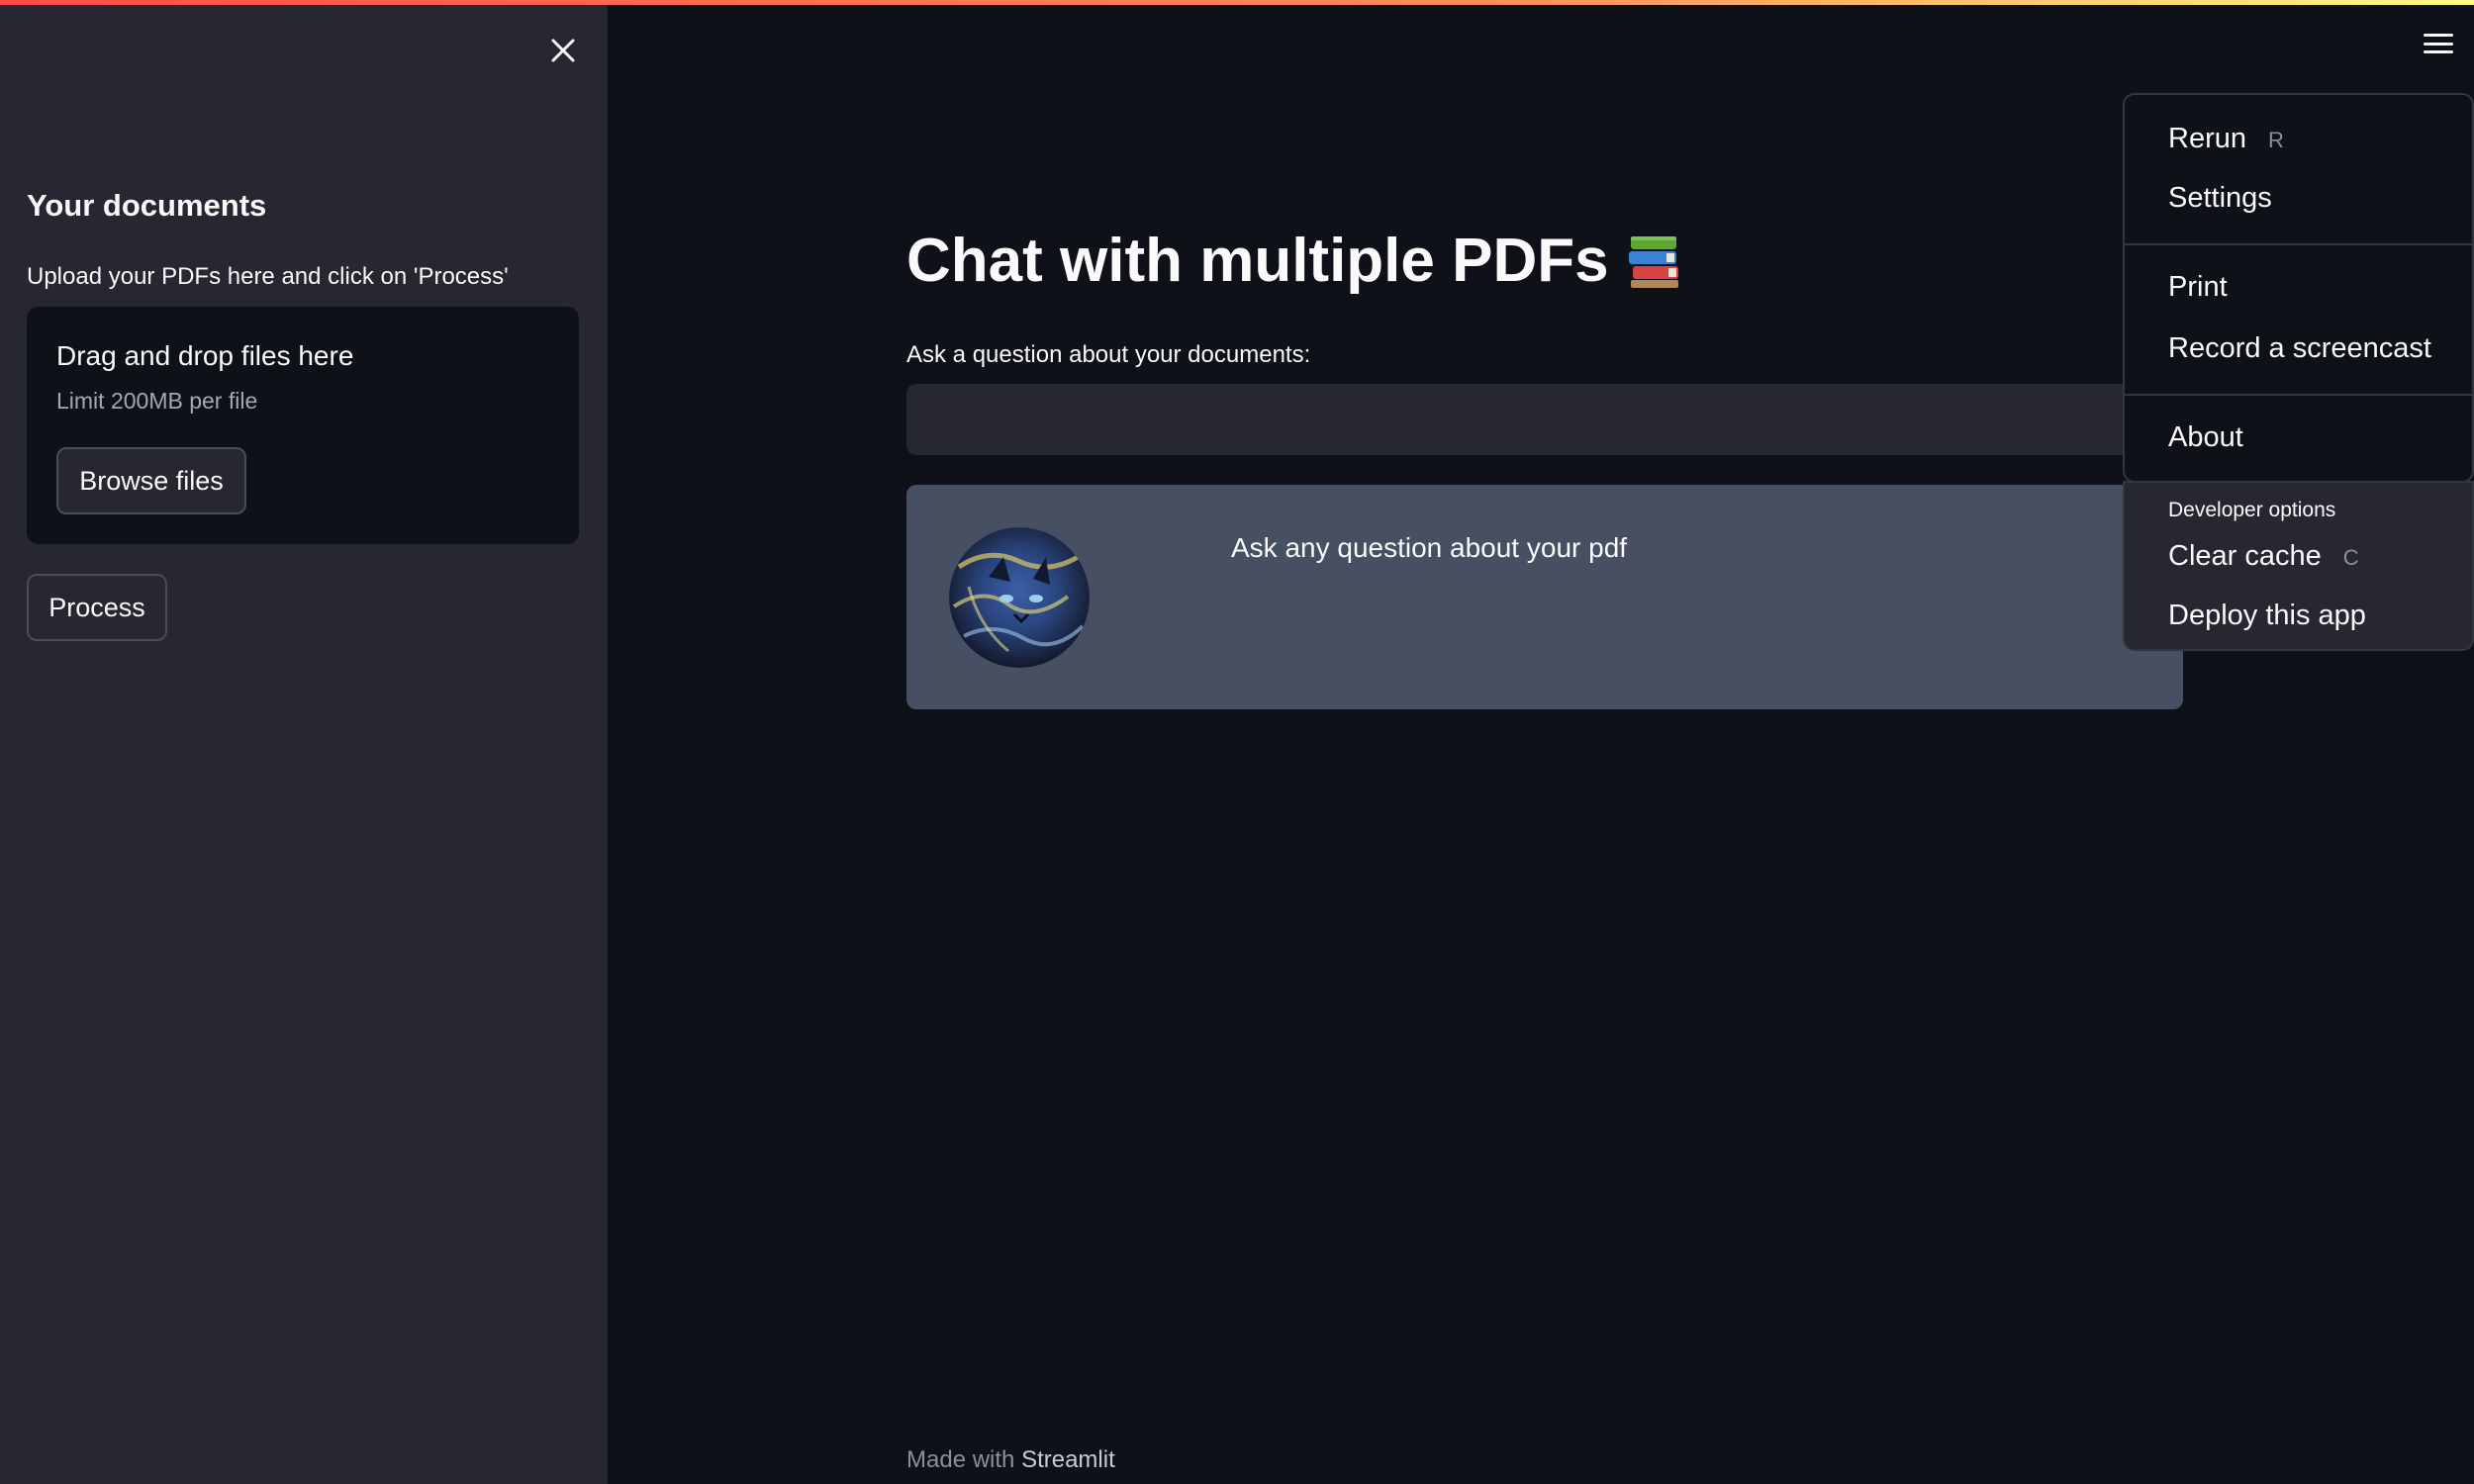  I want to click on books-icon, so click(1653, 261).